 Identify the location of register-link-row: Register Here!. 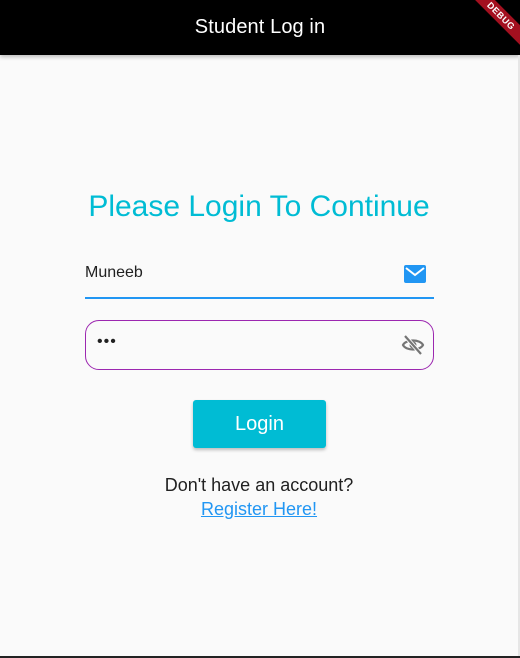
(259, 509).